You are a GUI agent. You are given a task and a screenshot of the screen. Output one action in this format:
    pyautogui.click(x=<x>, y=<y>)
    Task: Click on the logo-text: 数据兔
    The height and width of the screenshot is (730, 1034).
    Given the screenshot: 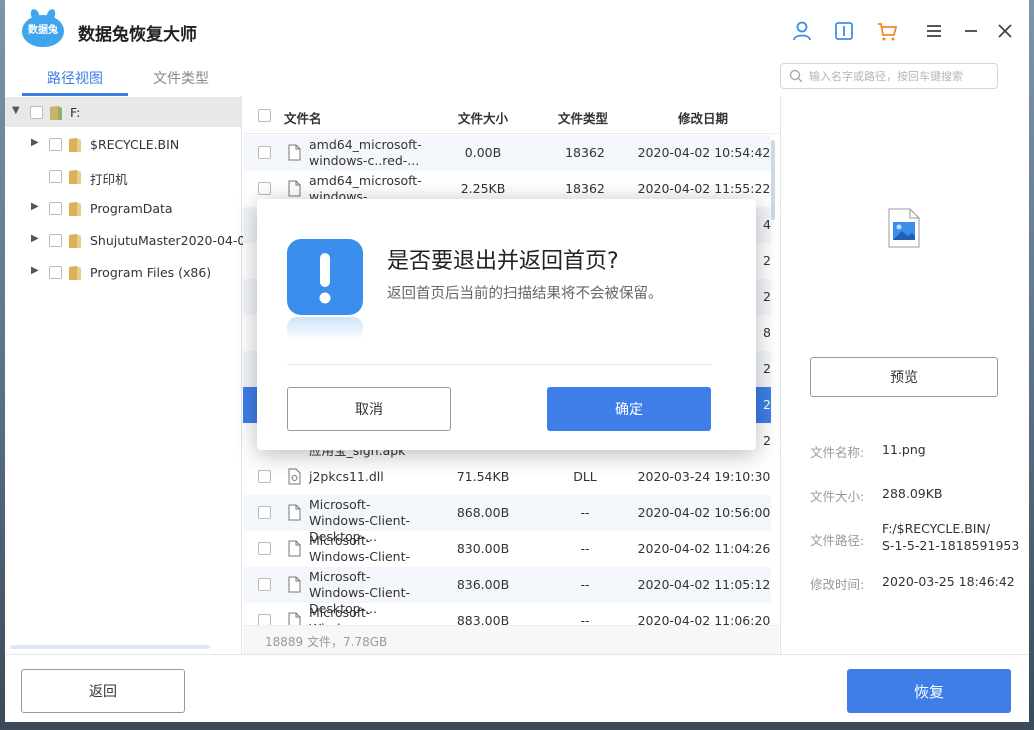 What is the action you would take?
    pyautogui.click(x=43, y=30)
    